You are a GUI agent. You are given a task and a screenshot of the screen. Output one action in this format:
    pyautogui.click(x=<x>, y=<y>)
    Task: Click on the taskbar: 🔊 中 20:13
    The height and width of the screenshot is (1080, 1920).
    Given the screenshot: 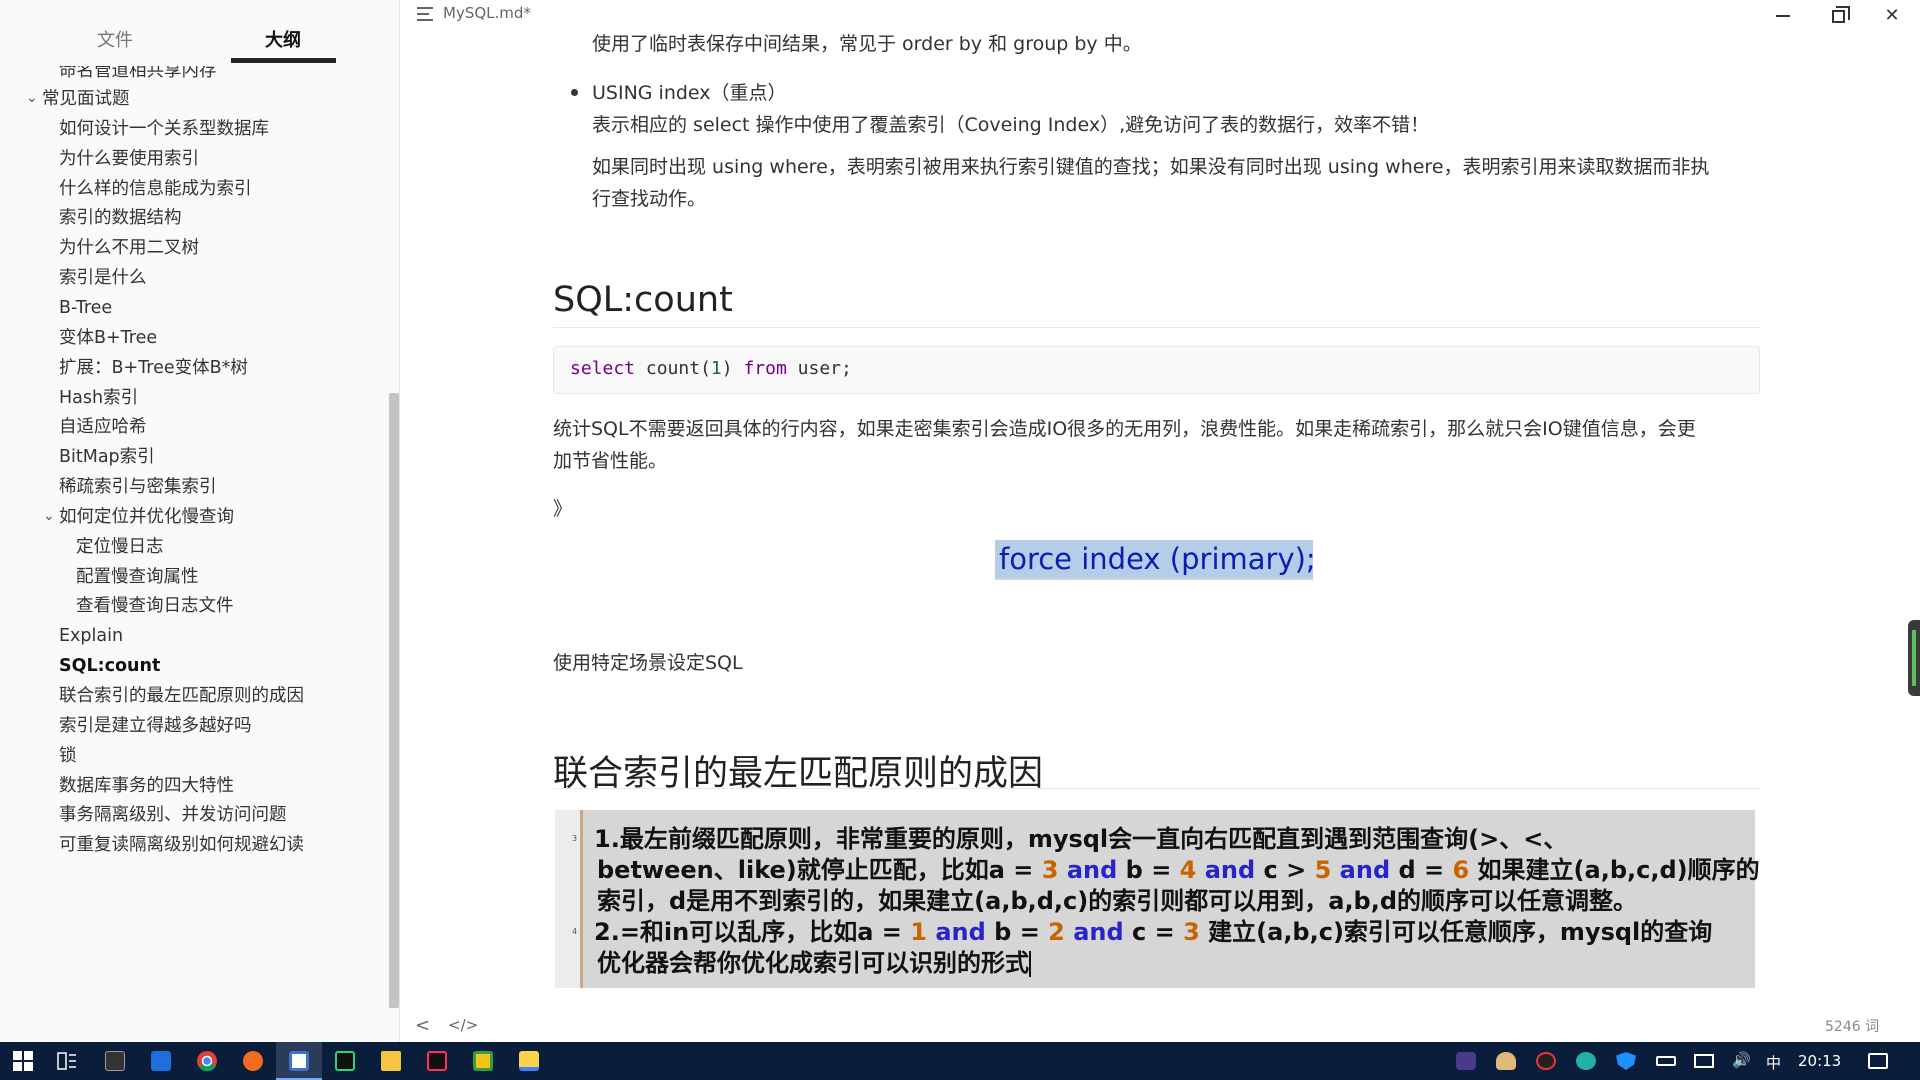 What is the action you would take?
    pyautogui.click(x=960, y=1061)
    